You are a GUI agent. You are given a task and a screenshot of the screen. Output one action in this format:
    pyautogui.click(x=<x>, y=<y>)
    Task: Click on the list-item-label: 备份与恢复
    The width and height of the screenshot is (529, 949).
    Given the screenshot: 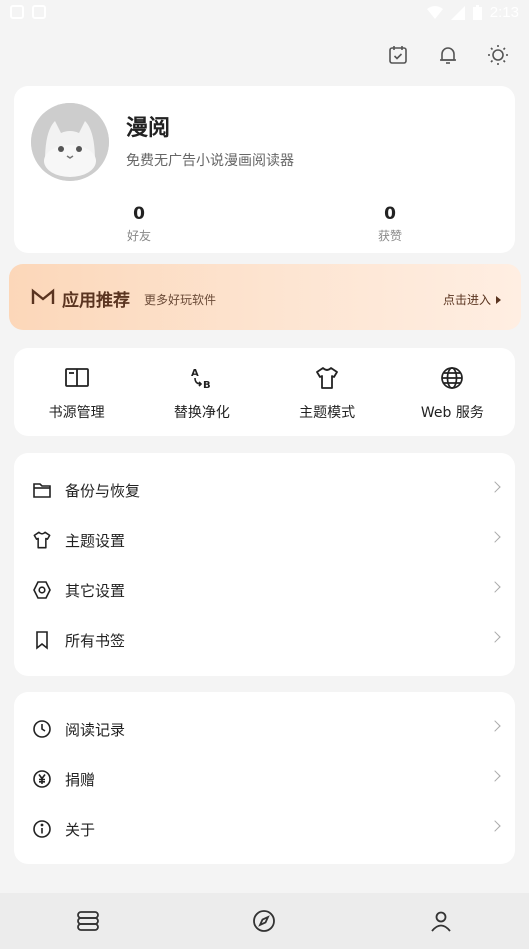 What is the action you would take?
    pyautogui.click(x=103, y=490)
    